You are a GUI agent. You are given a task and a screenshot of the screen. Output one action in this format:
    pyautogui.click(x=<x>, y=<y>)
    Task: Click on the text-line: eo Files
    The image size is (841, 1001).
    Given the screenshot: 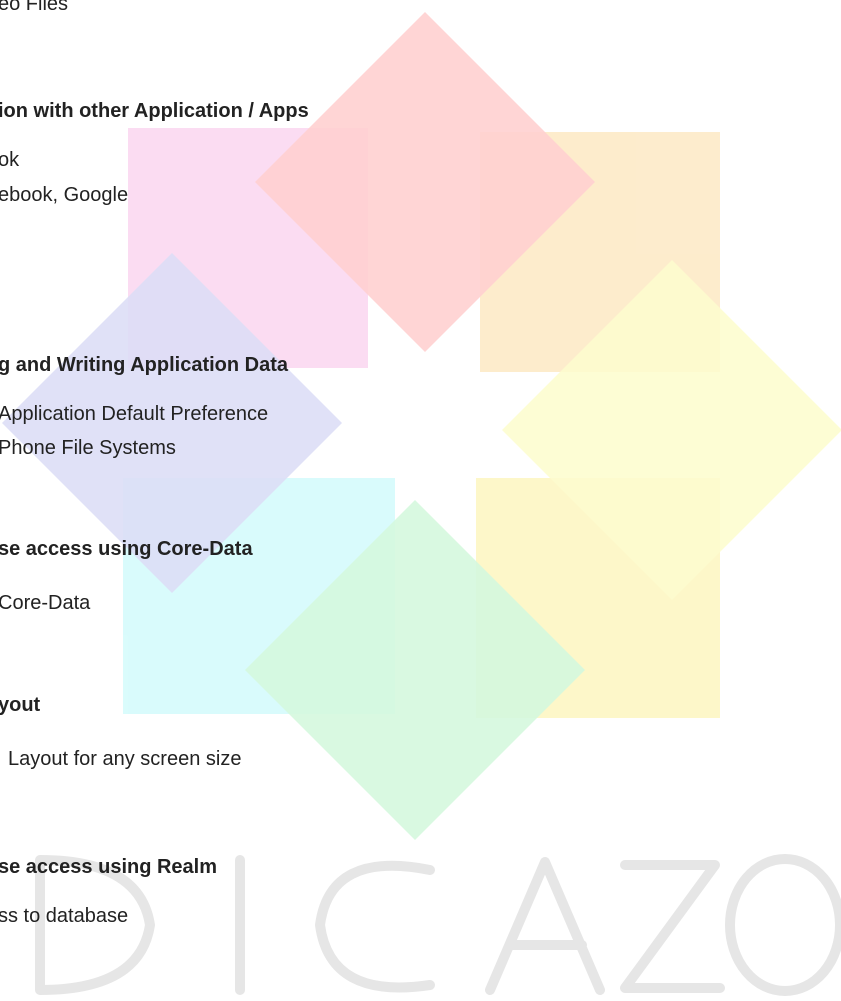 What is the action you would take?
    pyautogui.click(x=34, y=7)
    